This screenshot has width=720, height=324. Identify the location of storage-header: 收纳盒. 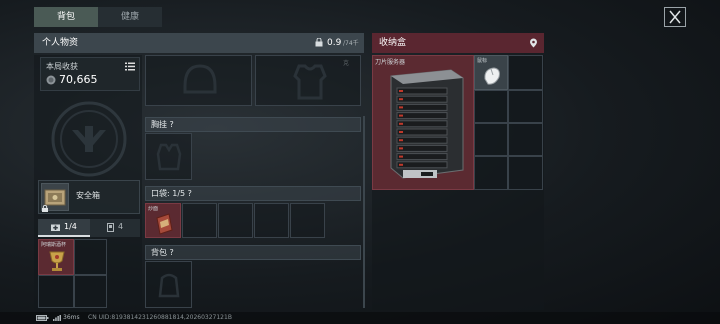
(458, 43).